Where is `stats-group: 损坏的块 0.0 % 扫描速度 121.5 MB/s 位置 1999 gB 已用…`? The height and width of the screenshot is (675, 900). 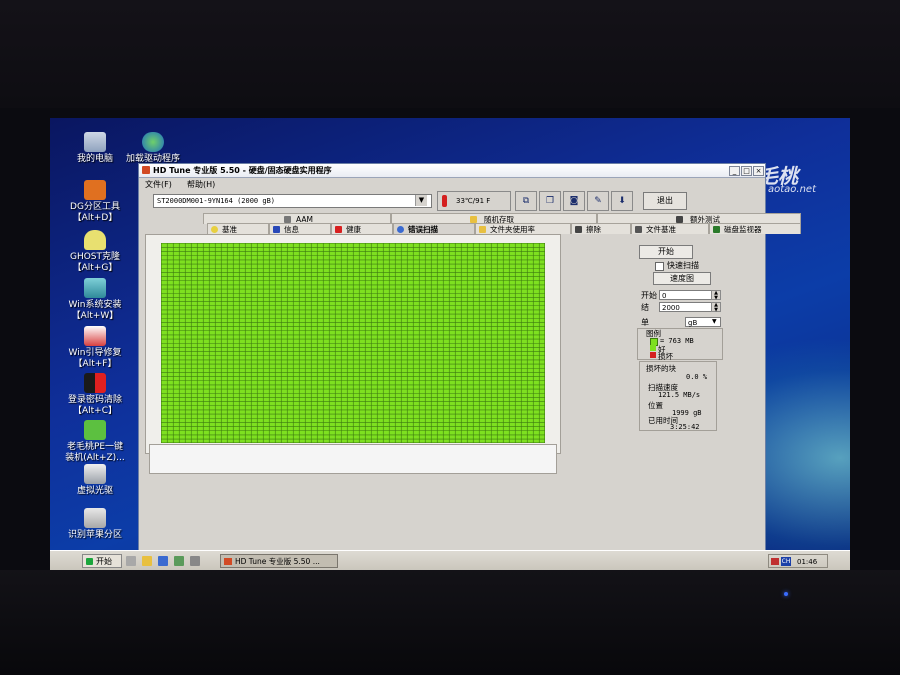 stats-group: 损坏的块 0.0 % 扫描速度 121.5 MB/s 位置 1999 gB 已用… is located at coordinates (678, 396).